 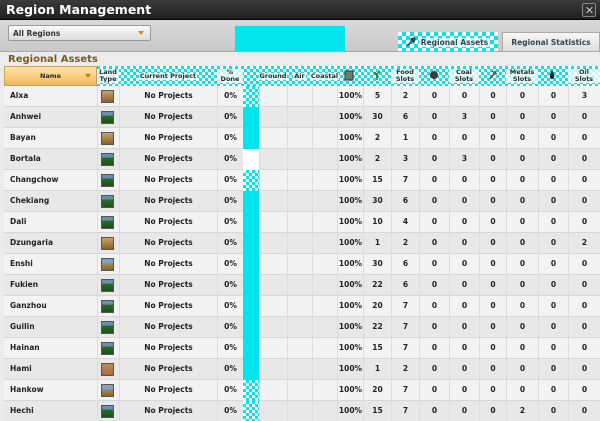 I want to click on cell-name: Enshi, so click(x=50, y=264).